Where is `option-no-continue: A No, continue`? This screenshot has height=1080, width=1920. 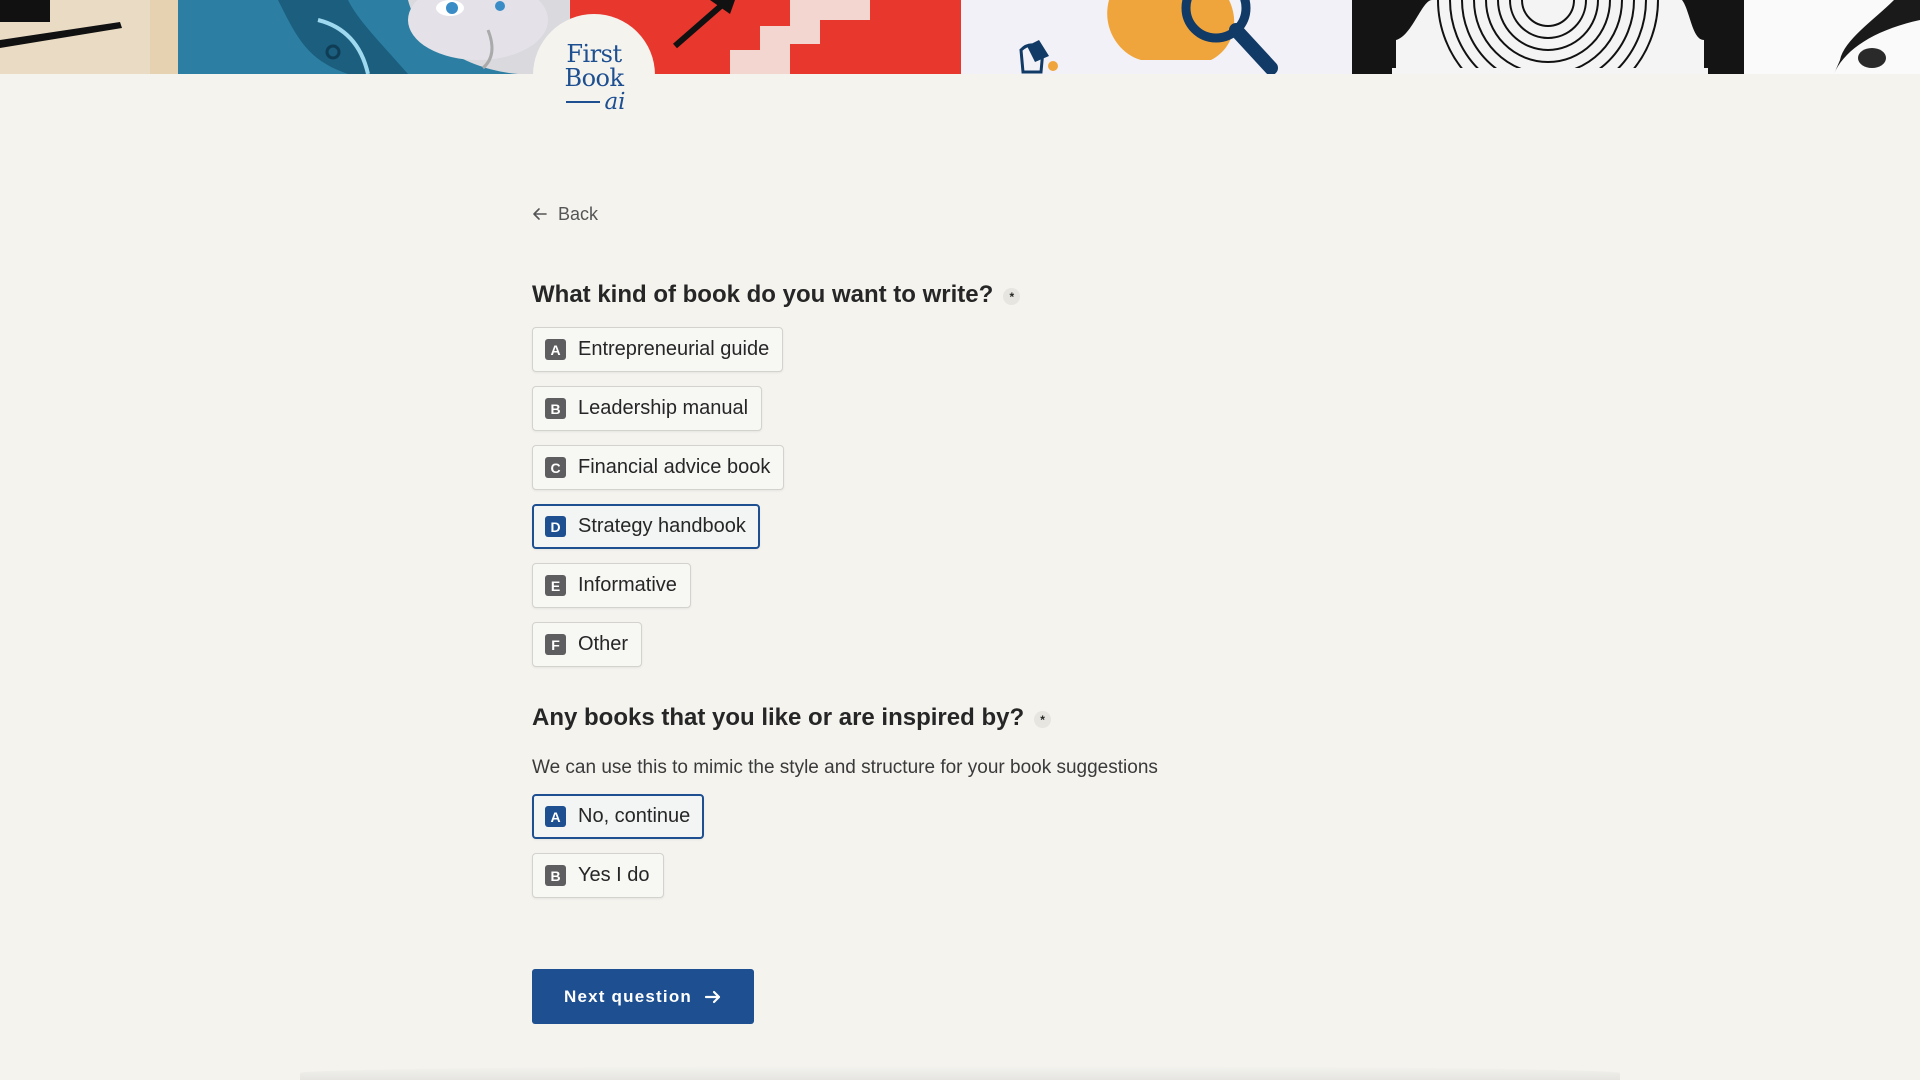 option-no-continue: A No, continue is located at coordinates (618, 816).